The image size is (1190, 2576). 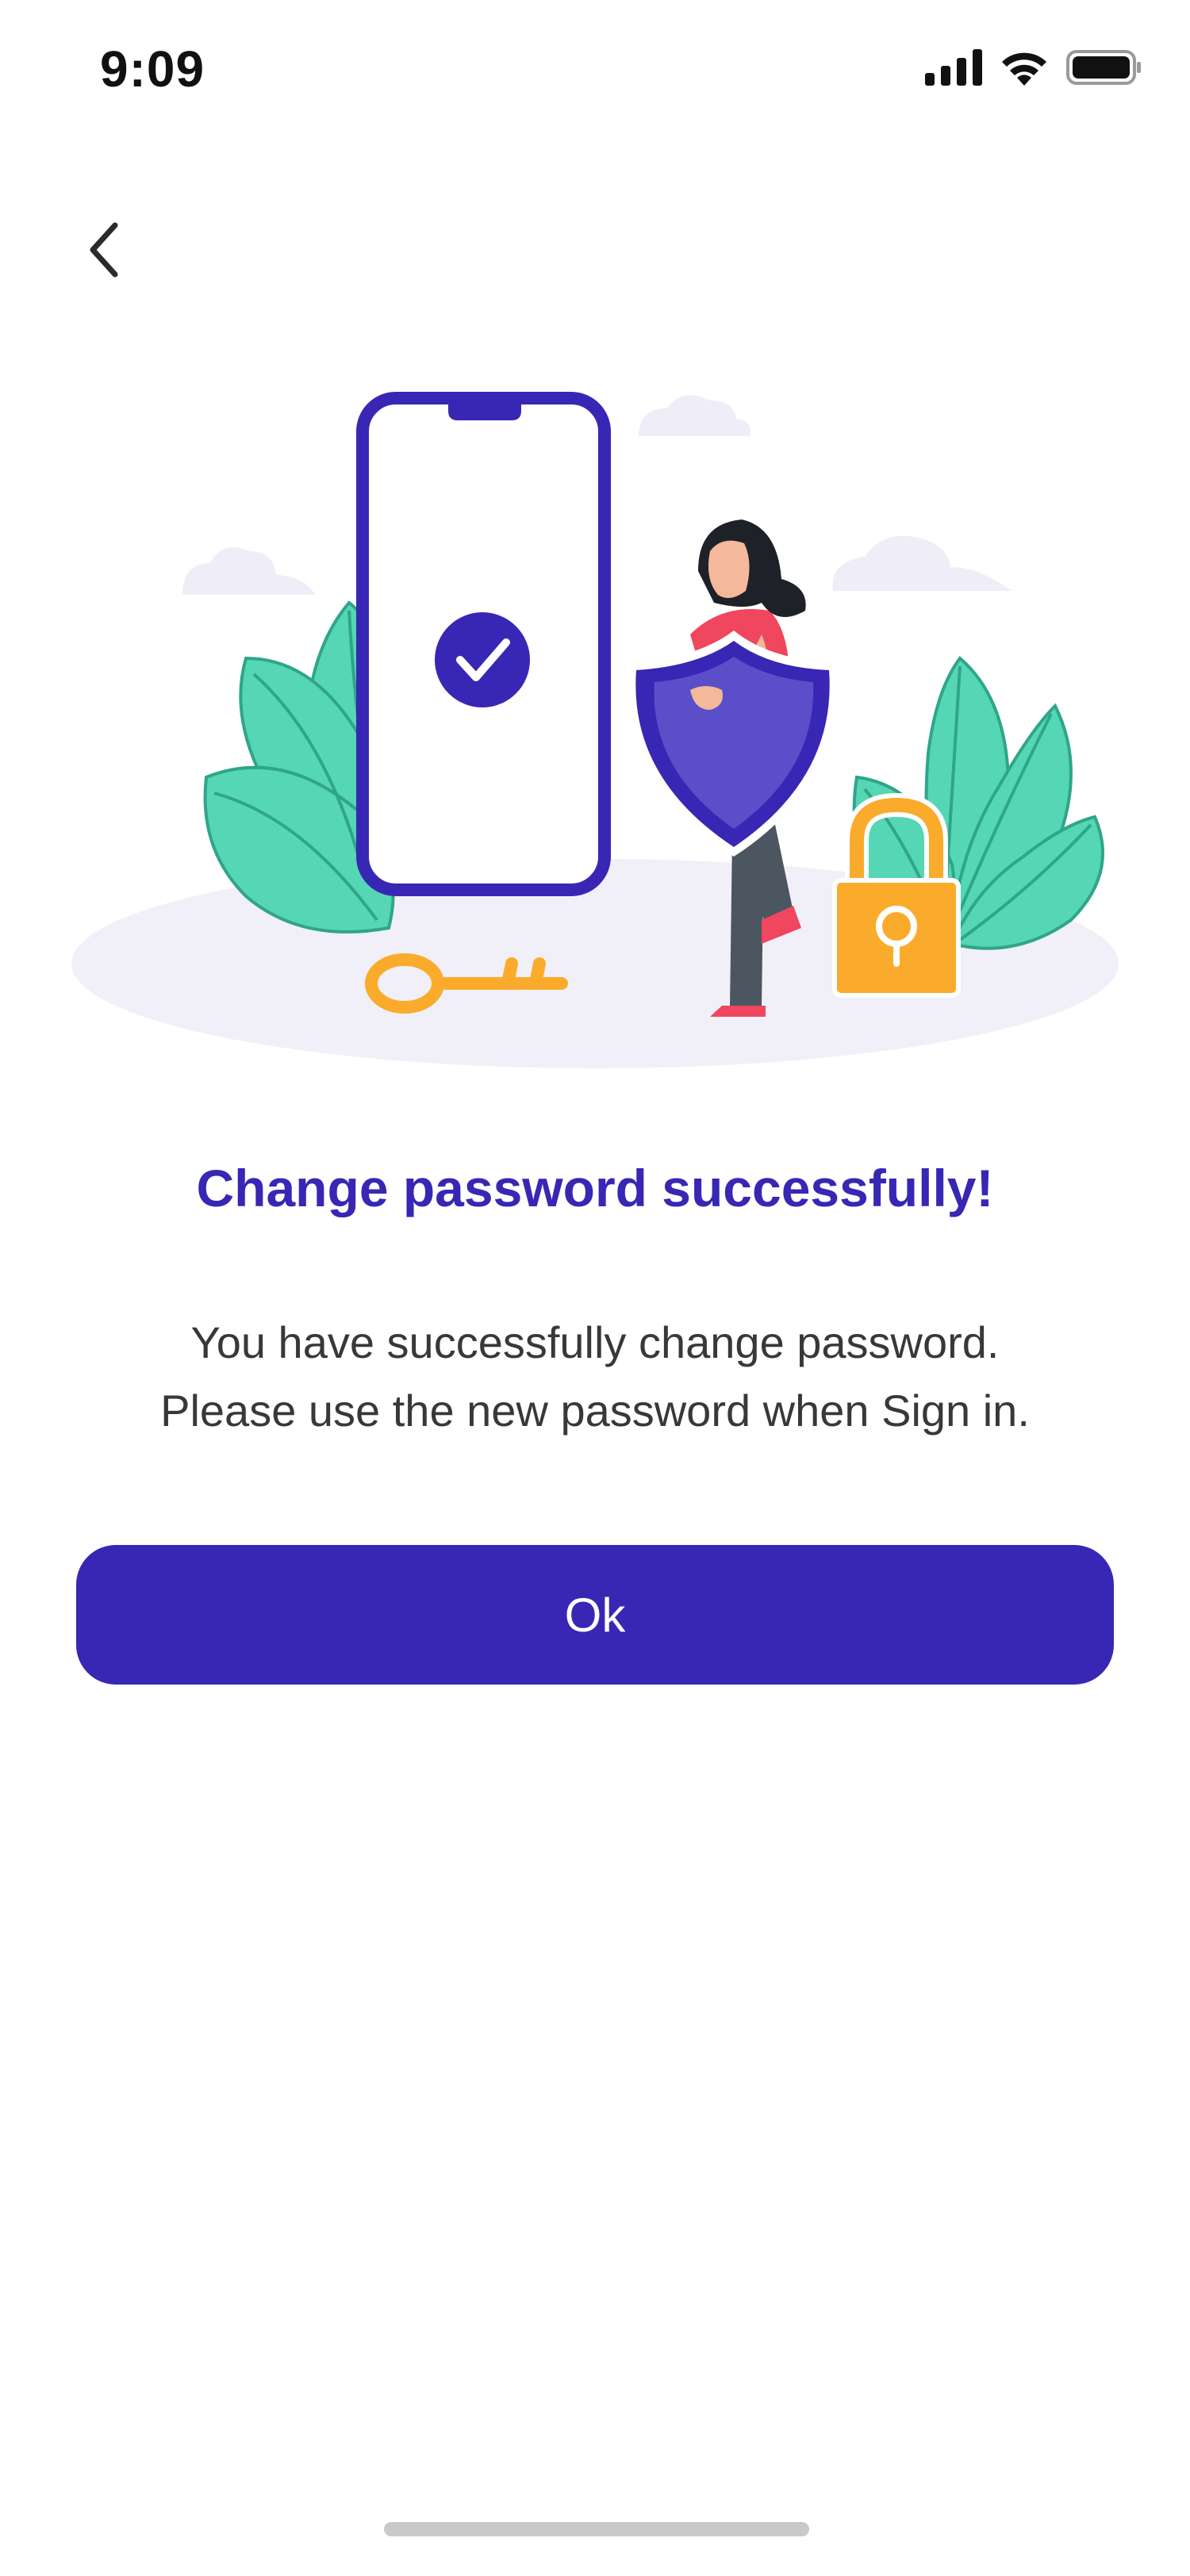 What do you see at coordinates (1103, 68) in the screenshot?
I see `battery-icon` at bounding box center [1103, 68].